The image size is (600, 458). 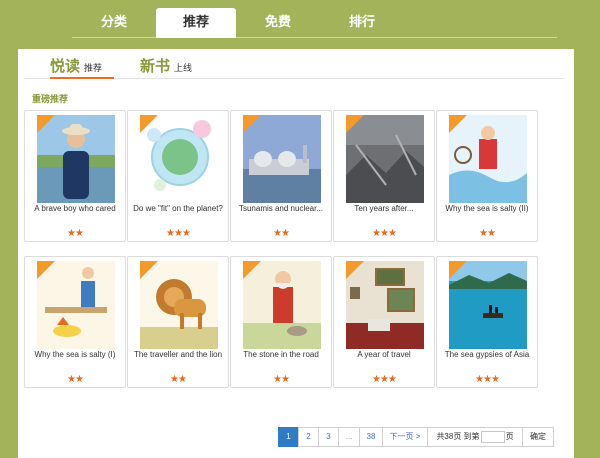 What do you see at coordinates (196, 23) in the screenshot?
I see `tab-recommend: 推荐` at bounding box center [196, 23].